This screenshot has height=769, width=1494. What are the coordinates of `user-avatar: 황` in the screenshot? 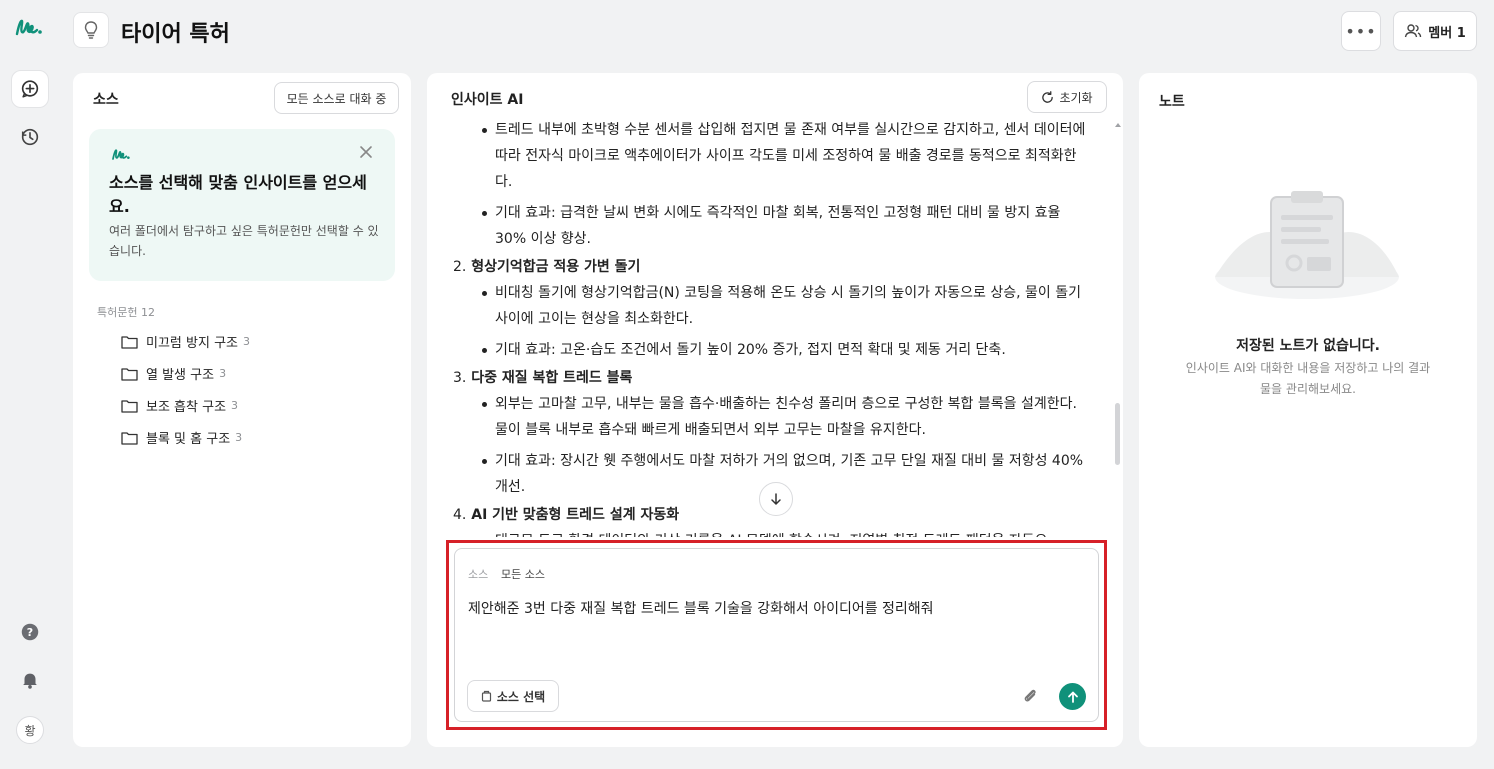 It's located at (30, 730).